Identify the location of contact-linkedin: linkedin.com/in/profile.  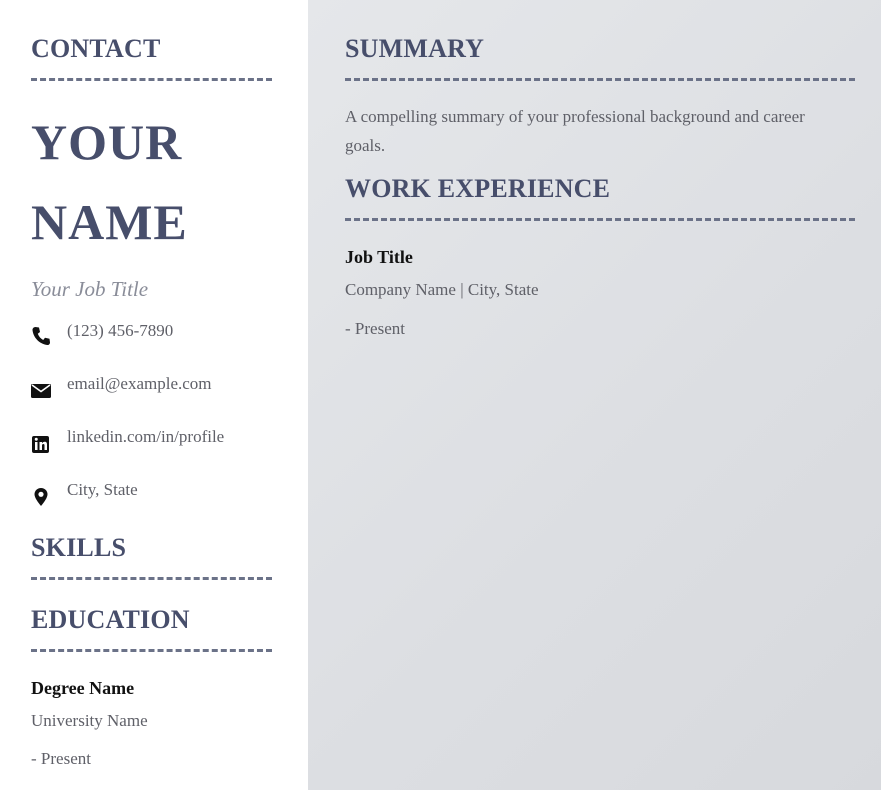
(161, 440).